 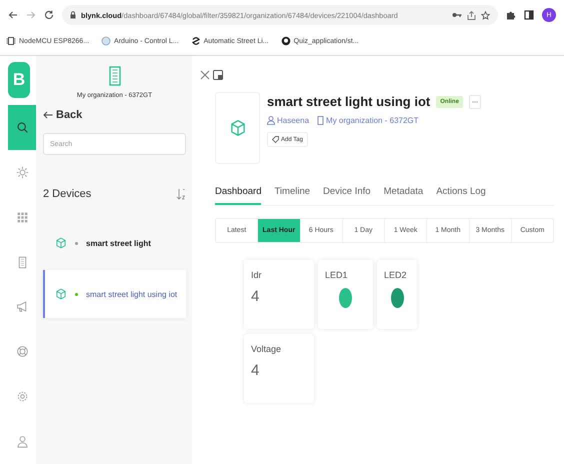 What do you see at coordinates (292, 194) in the screenshot?
I see `tab: Timeline` at bounding box center [292, 194].